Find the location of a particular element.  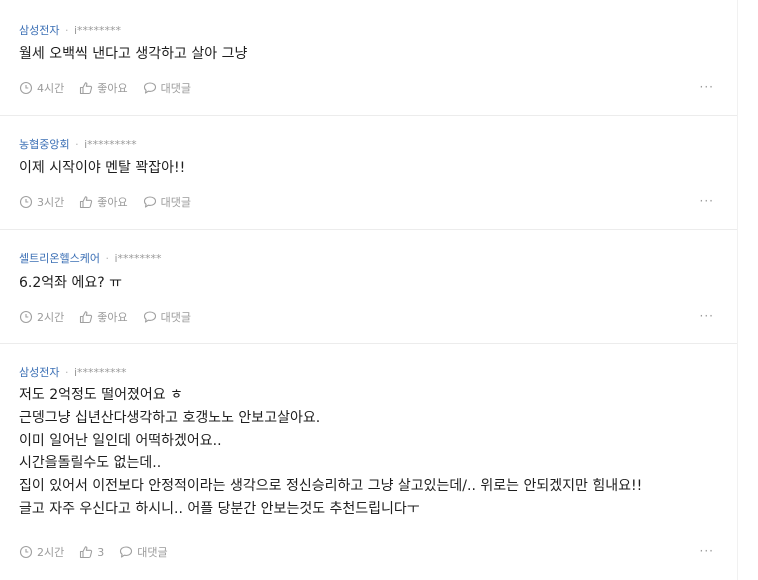

time-label: 3시간 is located at coordinates (51, 202).